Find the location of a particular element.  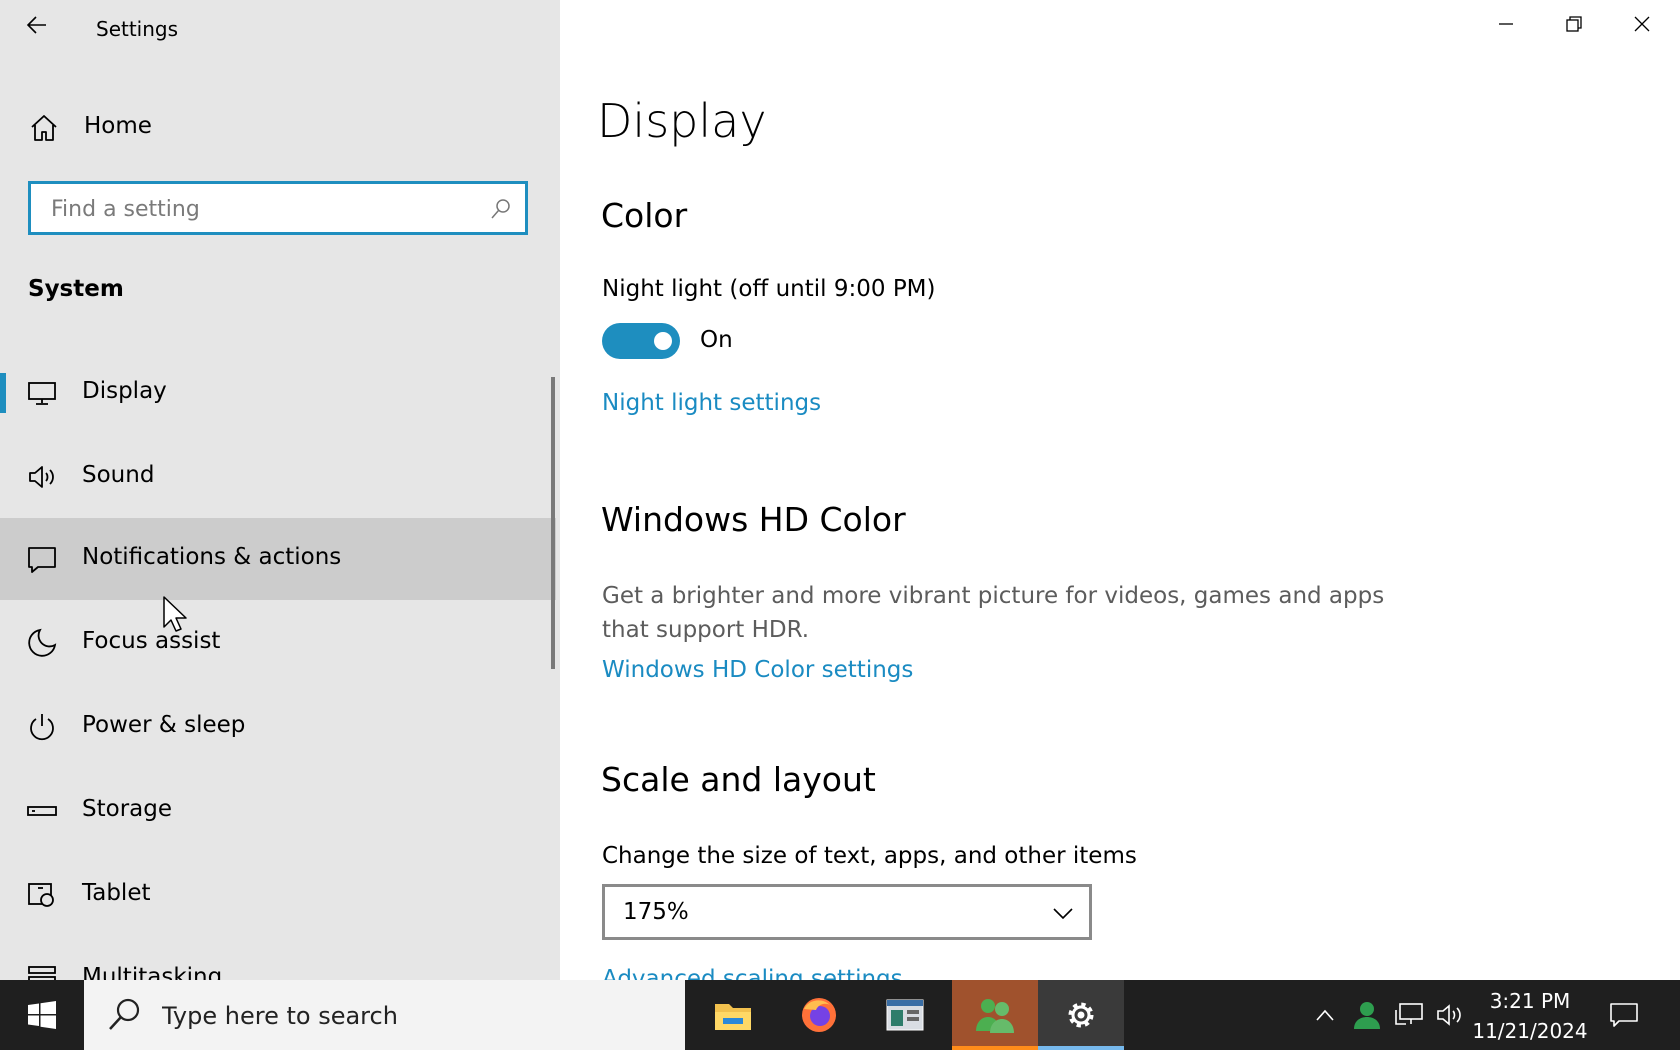

sidebar-item-label: Storage is located at coordinates (127, 809).